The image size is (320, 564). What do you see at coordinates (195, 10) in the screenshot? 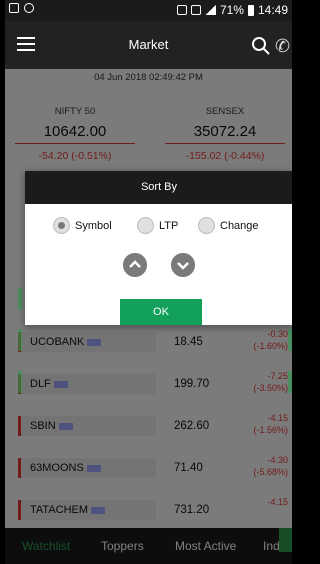
I see `data-icon` at bounding box center [195, 10].